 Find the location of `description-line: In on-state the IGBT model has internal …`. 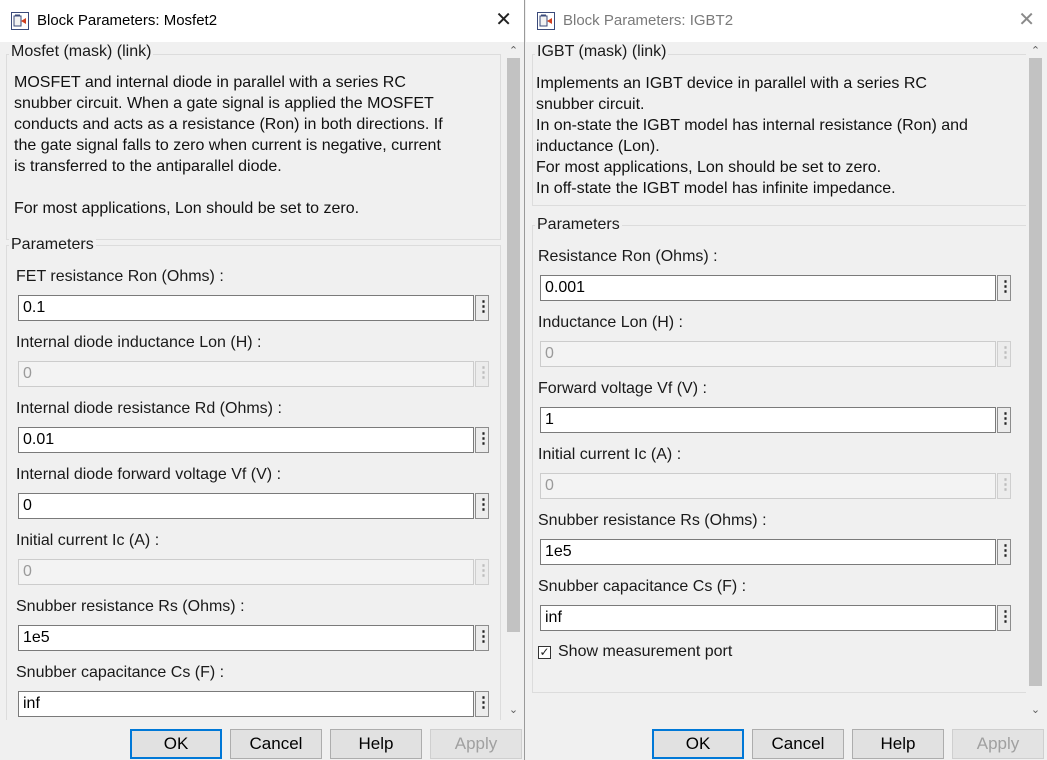

description-line: In on-state the IGBT model has internal … is located at coordinates (752, 125).